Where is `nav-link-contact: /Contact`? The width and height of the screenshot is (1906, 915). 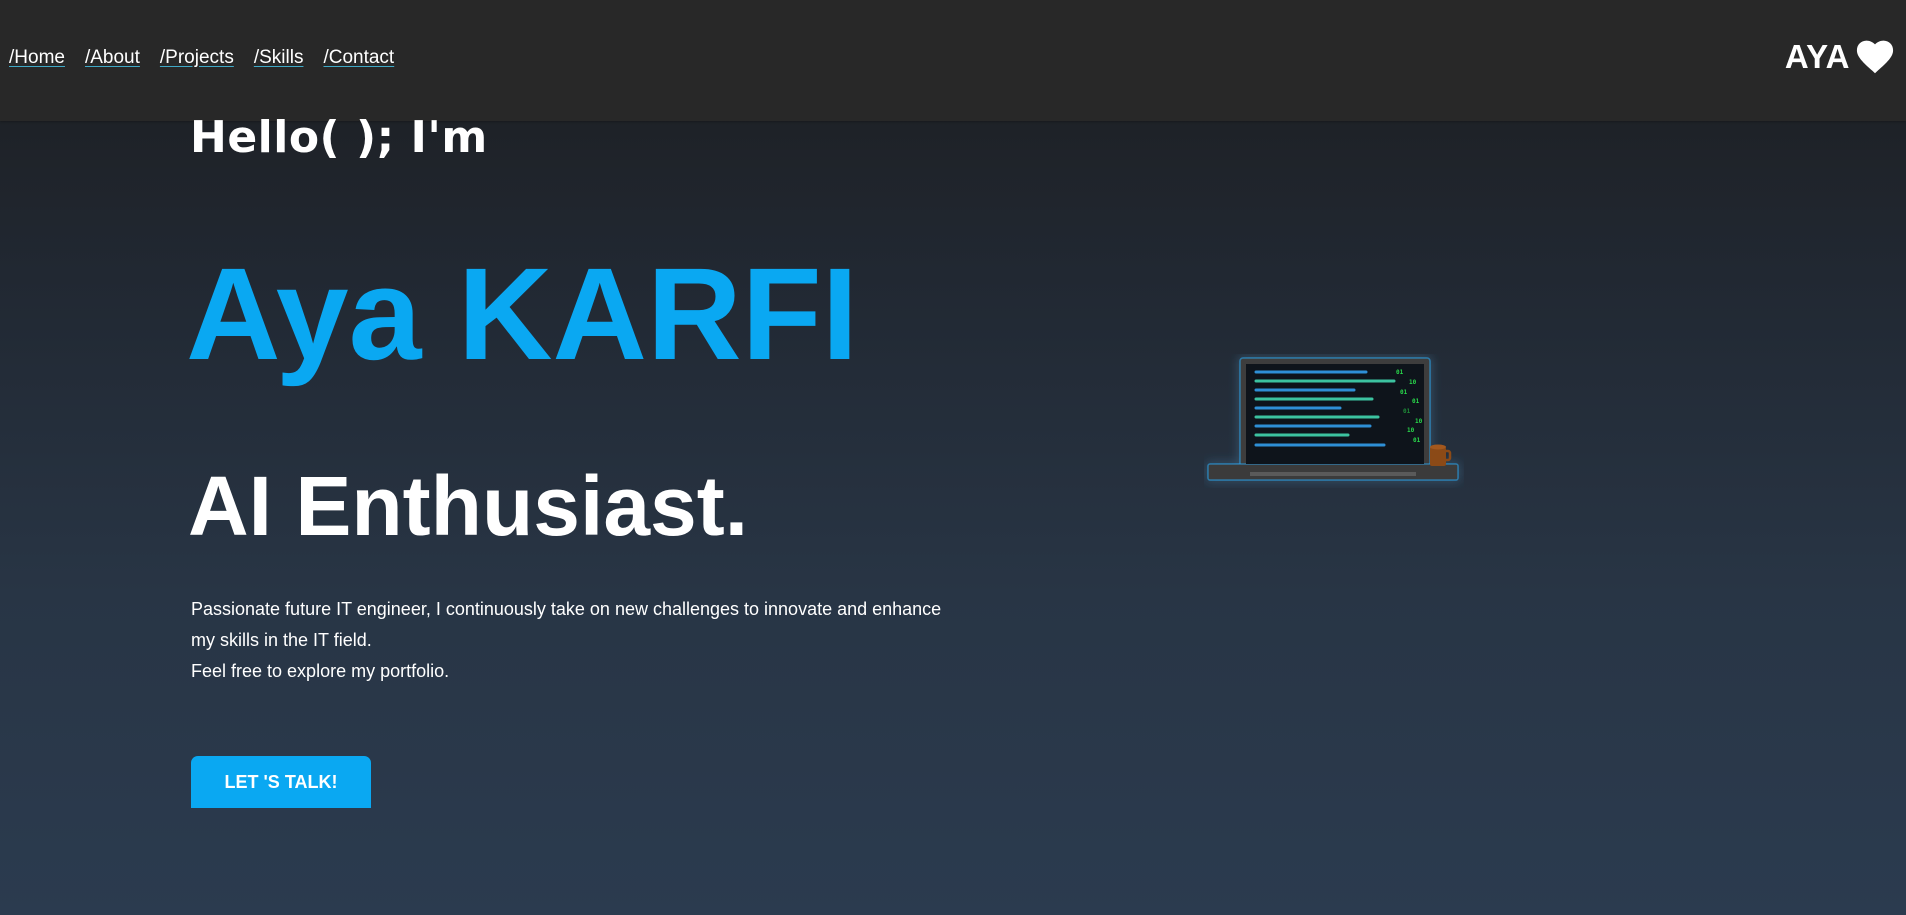
nav-link-contact: /Contact is located at coordinates (358, 58).